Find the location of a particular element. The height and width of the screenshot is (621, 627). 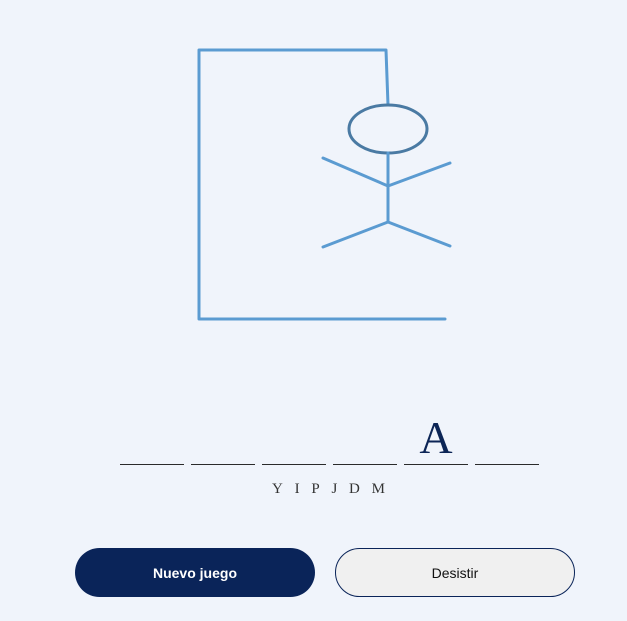

slot-letter: A is located at coordinates (436, 437).